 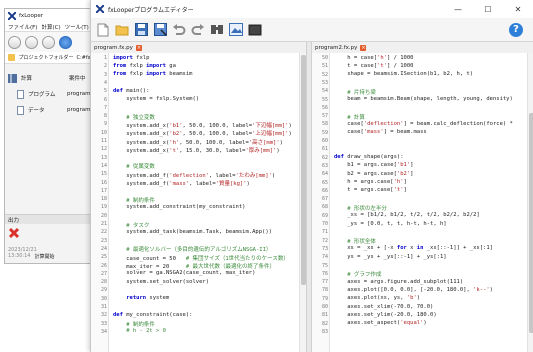 What do you see at coordinates (156, 99) in the screenshot?
I see `code-line: system = fxlp.System()` at bounding box center [156, 99].